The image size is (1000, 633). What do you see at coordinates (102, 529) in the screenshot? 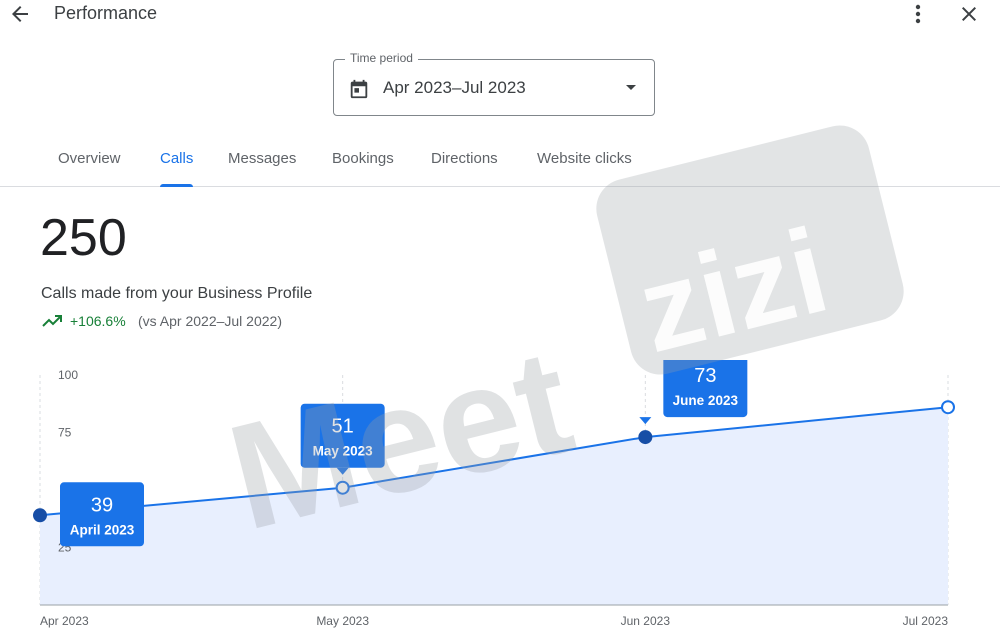
I see `tooltip-label: April 2023` at bounding box center [102, 529].